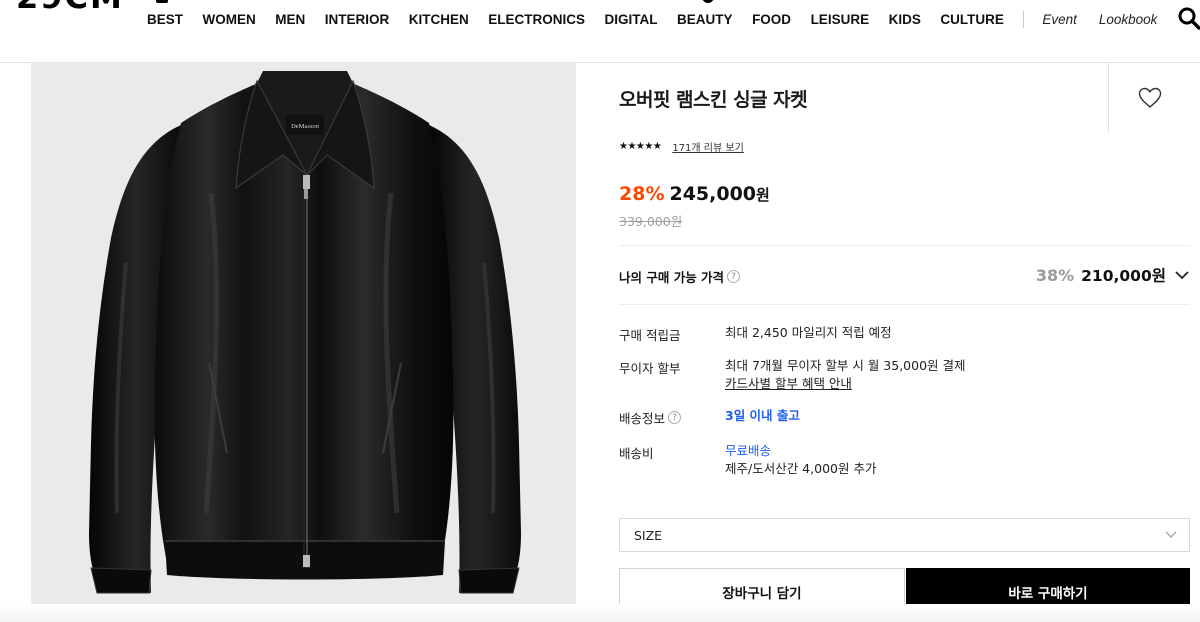 The image size is (1200, 622). I want to click on delivery-label-text: 배송정보, so click(642, 418).